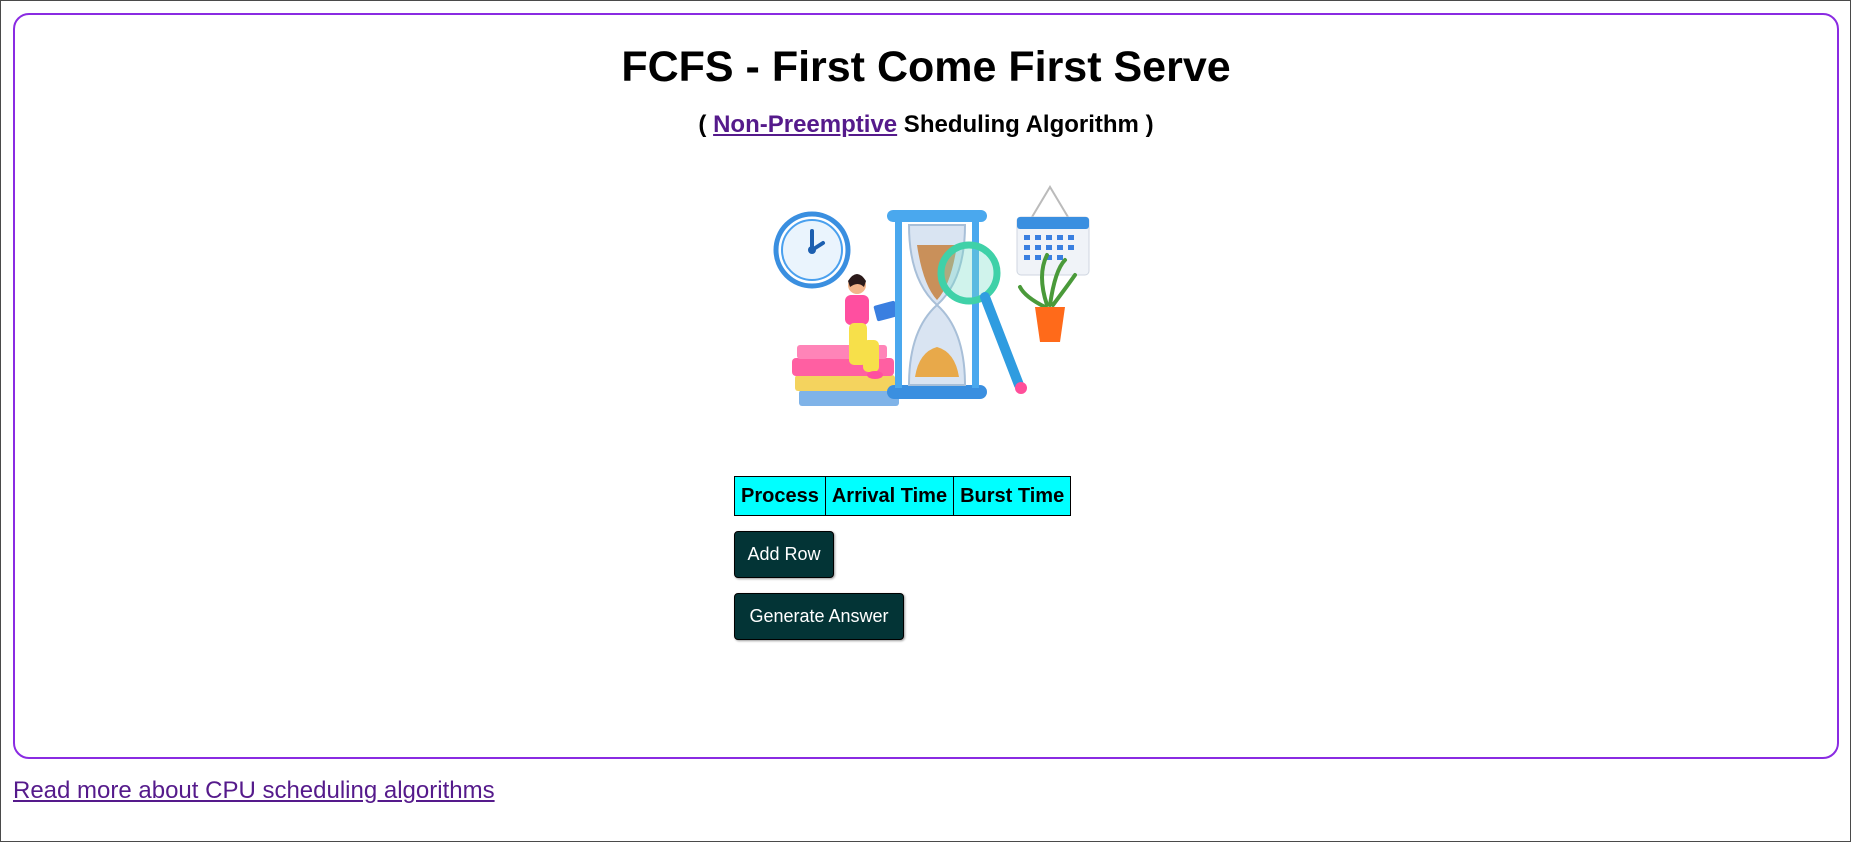 This screenshot has width=1851, height=842. What do you see at coordinates (812, 250) in the screenshot?
I see `clock-icon` at bounding box center [812, 250].